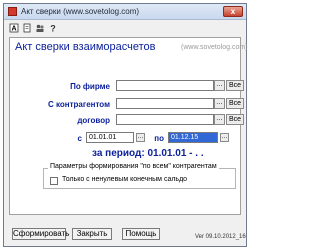  I want to click on help-icon: ?, so click(53, 28).